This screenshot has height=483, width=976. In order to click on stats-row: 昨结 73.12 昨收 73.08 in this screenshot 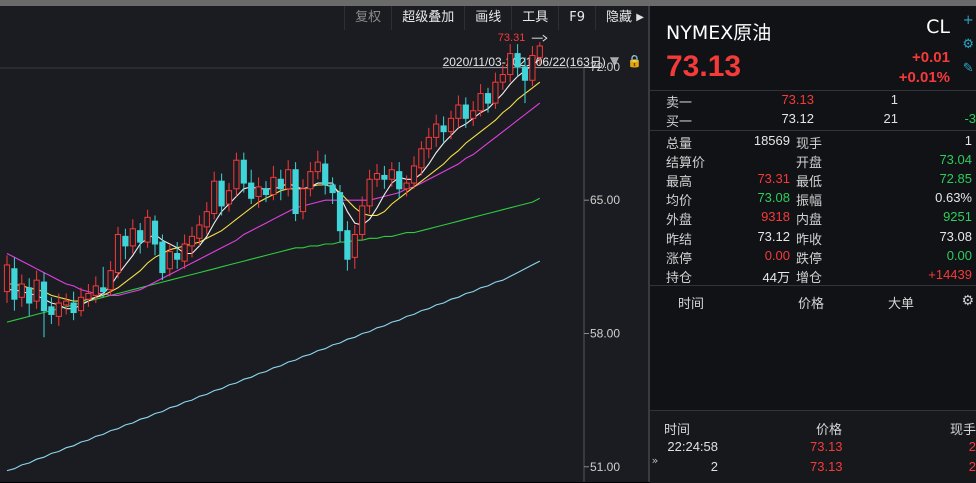, I will do `click(813, 238)`.